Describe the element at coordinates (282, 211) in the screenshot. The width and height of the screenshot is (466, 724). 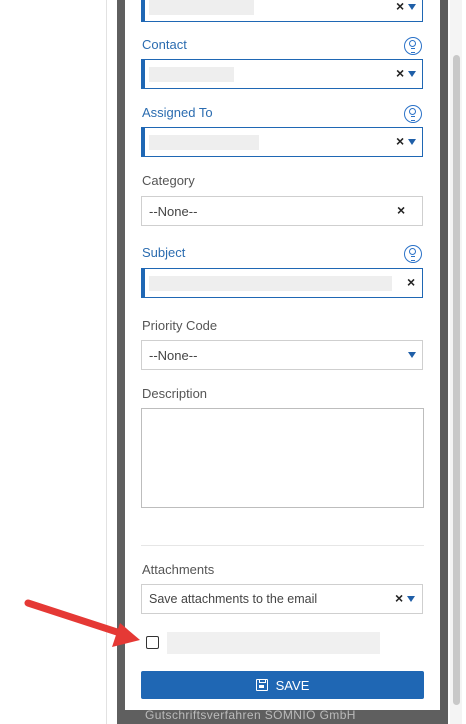
I see `category-field: --None-- ×` at that location.